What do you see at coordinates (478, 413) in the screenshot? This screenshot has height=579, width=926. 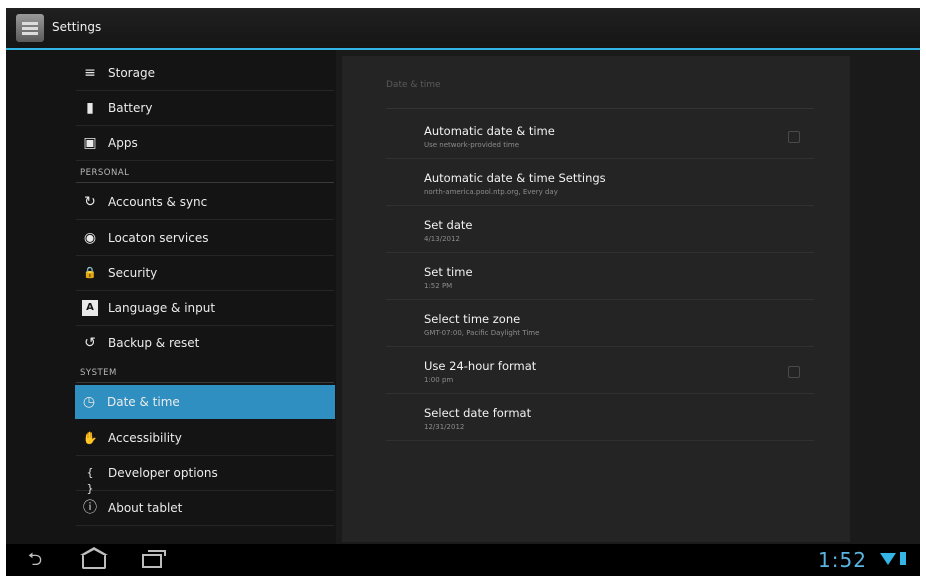 I see `pref-title: Select date format` at bounding box center [478, 413].